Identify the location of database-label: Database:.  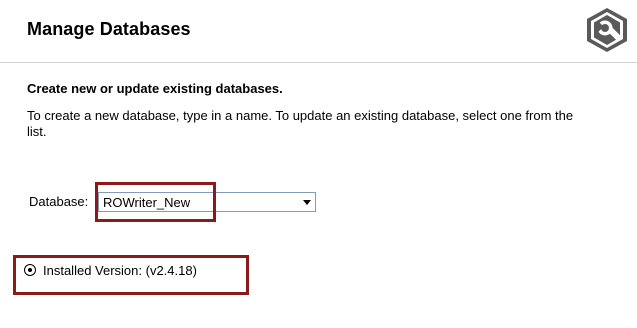
(59, 201).